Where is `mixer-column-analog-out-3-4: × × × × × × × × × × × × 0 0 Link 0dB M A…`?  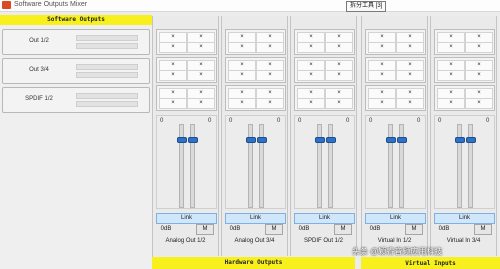 mixer-column-analog-out-3-4: × × × × × × × × × × × × 0 0 Link 0dB M A… is located at coordinates (254, 136).